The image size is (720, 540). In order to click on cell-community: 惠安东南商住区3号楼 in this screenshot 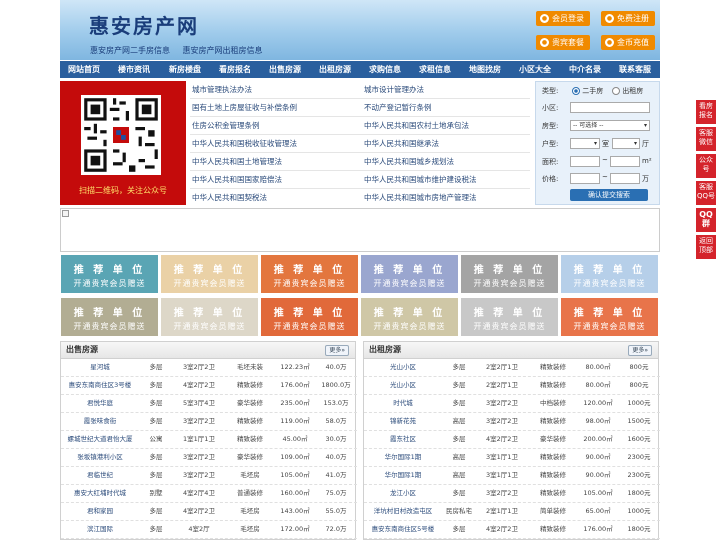, I will do `click(100, 385)`.